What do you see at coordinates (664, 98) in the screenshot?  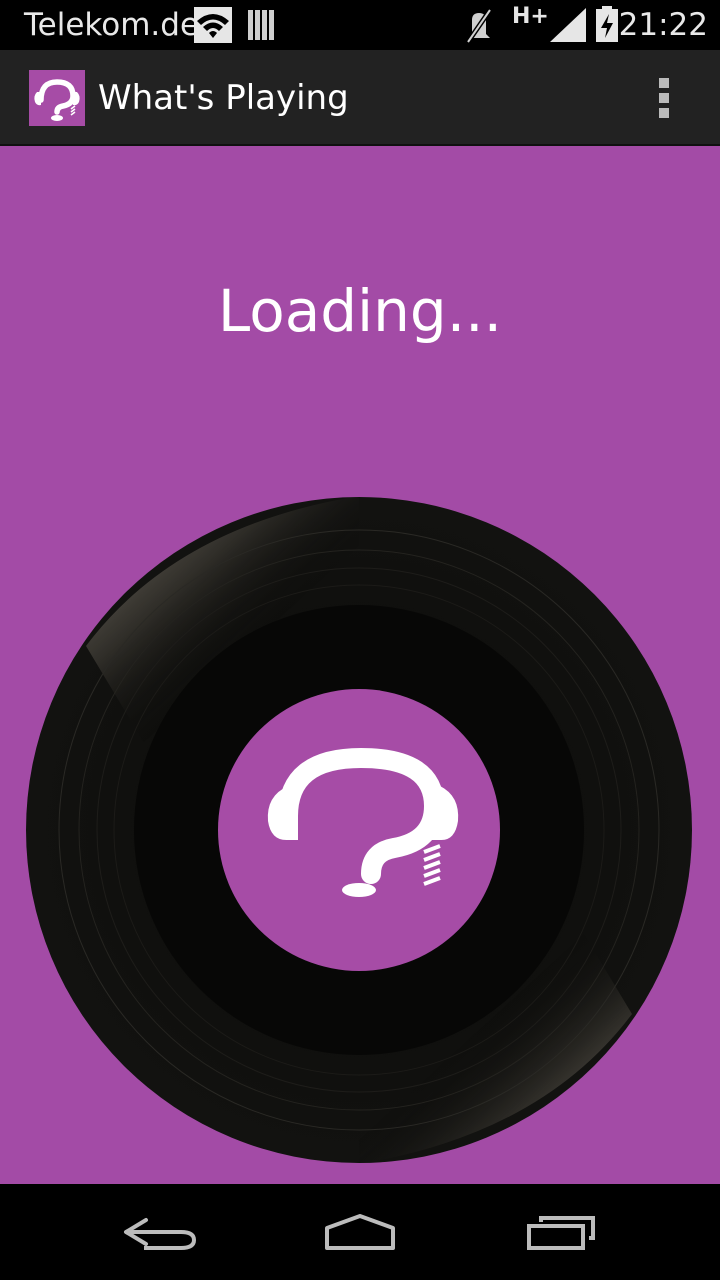 I see `overflow-menu-icon` at bounding box center [664, 98].